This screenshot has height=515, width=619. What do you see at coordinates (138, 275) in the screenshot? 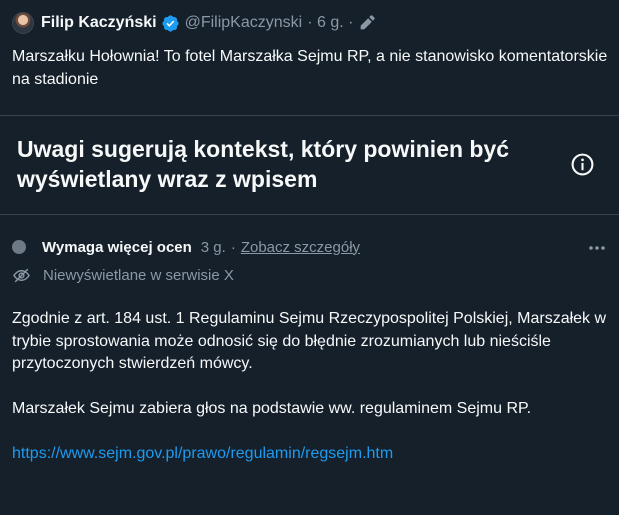
I see `visibility-label: Niewyświetlane w serwisie X` at bounding box center [138, 275].